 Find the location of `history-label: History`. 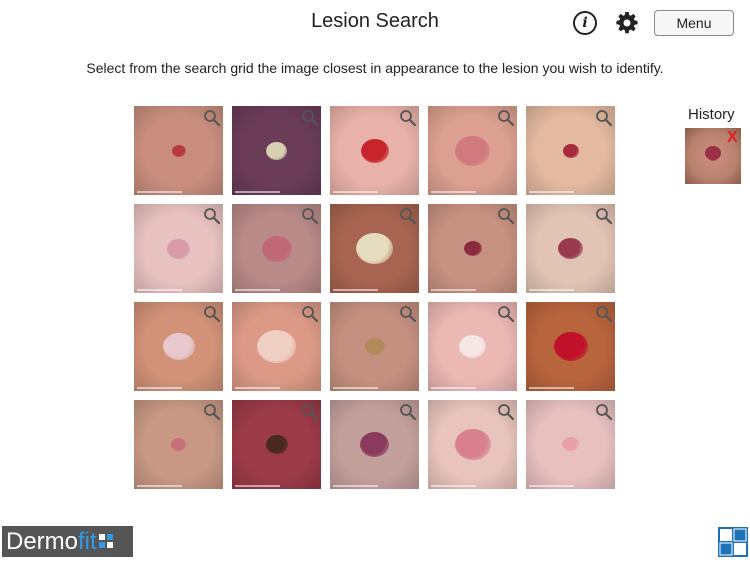

history-label: History is located at coordinates (711, 114).